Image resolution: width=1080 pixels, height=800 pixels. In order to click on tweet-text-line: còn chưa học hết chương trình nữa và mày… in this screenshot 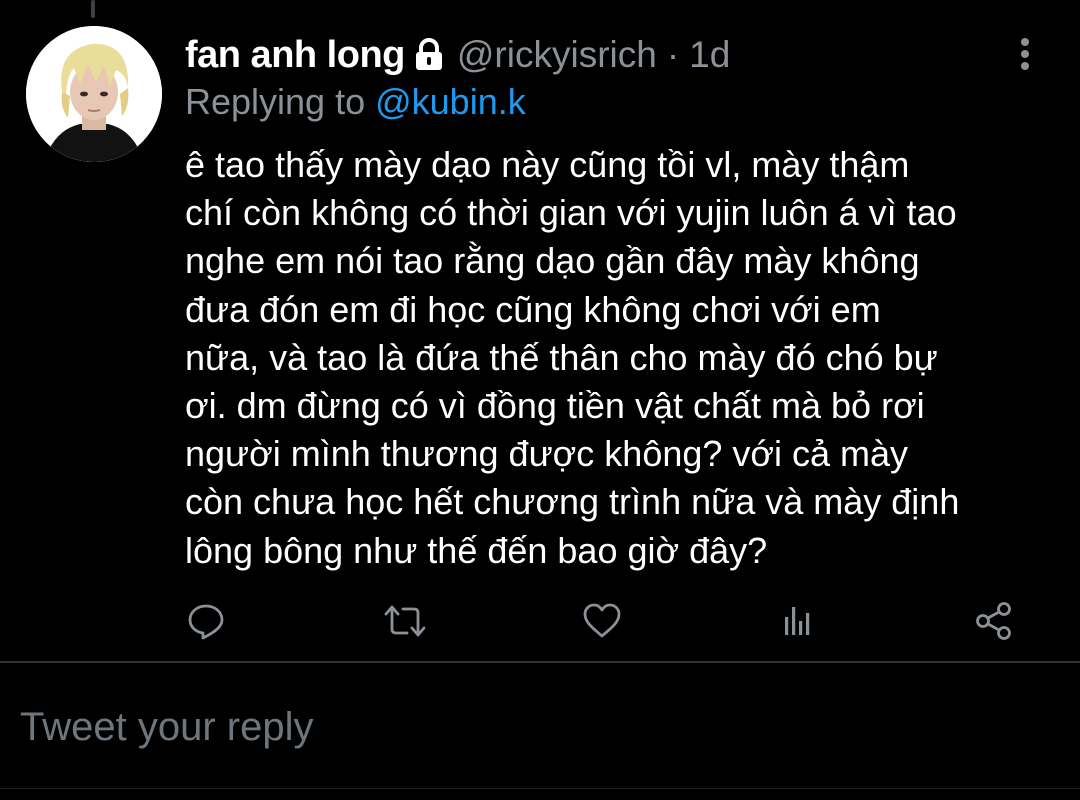, I will do `click(572, 502)`.